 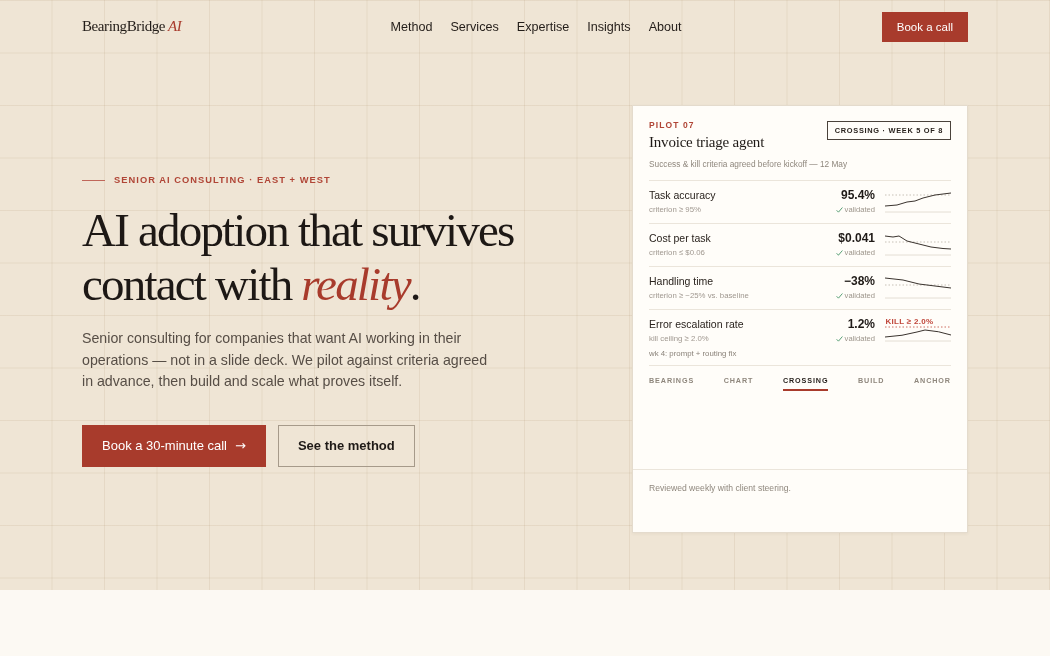 What do you see at coordinates (682, 281) in the screenshot?
I see `metric-name: Handling time` at bounding box center [682, 281].